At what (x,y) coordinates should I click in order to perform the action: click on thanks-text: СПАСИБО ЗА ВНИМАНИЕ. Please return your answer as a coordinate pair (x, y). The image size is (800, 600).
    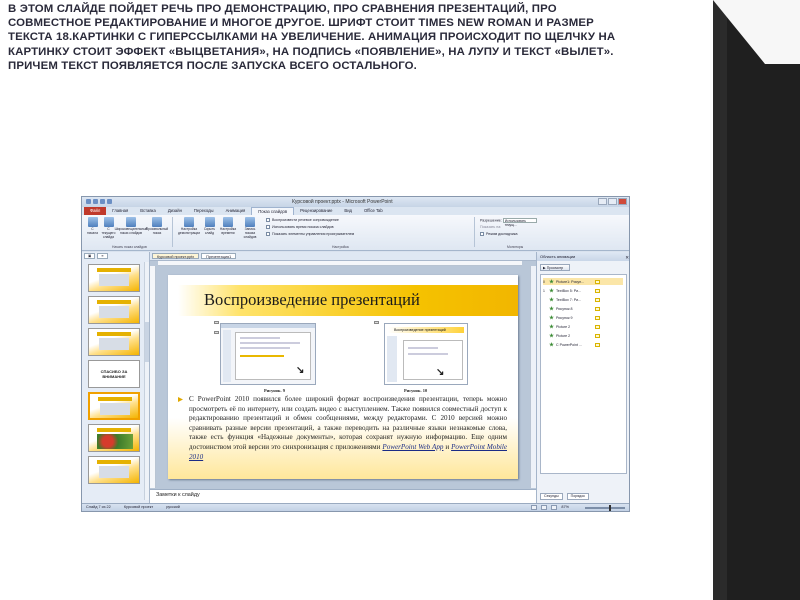
    Looking at the image, I should click on (114, 374).